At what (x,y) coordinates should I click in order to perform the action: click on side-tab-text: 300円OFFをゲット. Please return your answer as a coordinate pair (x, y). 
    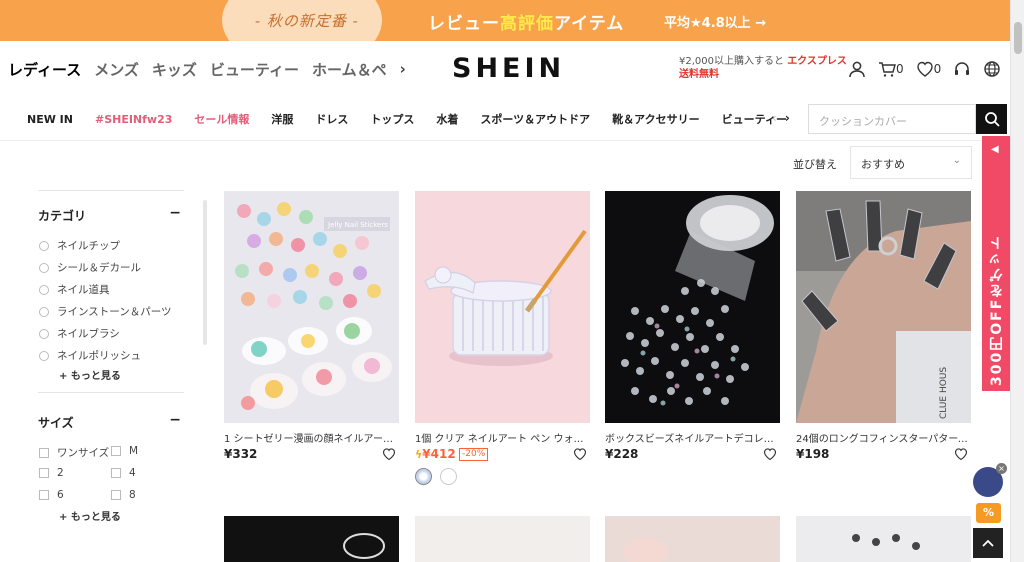
    Looking at the image, I should click on (997, 309).